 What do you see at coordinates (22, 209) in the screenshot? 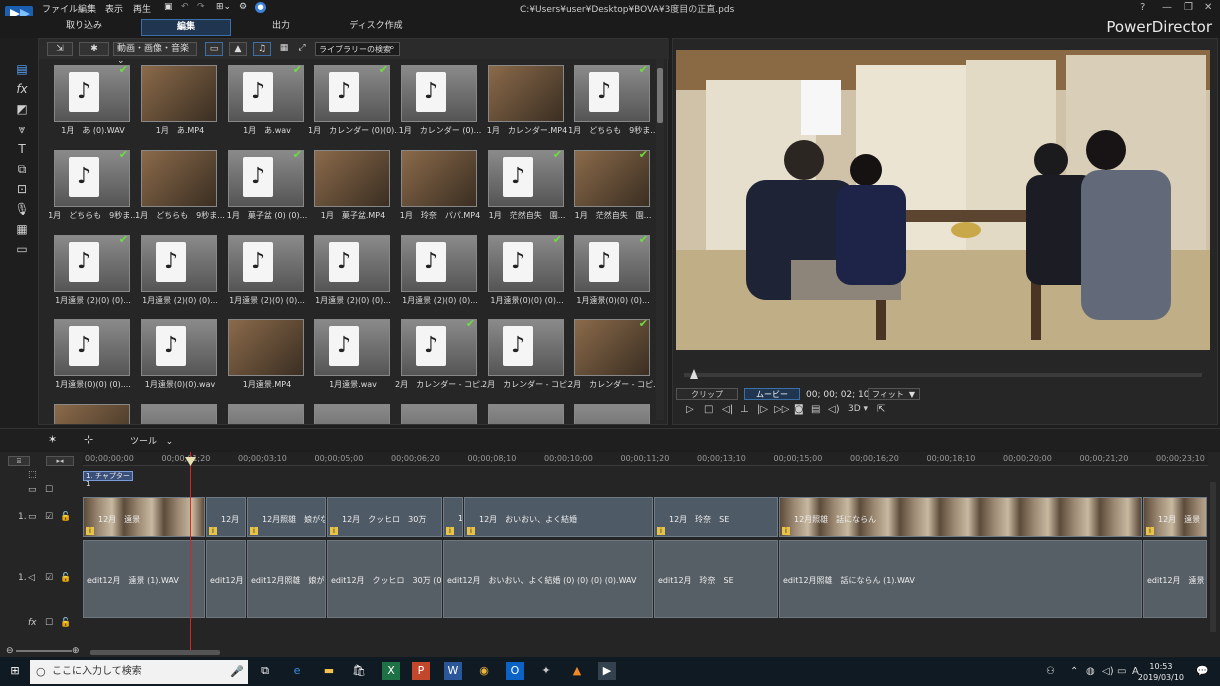
I see `voice-over-icon: 🎙` at bounding box center [22, 209].